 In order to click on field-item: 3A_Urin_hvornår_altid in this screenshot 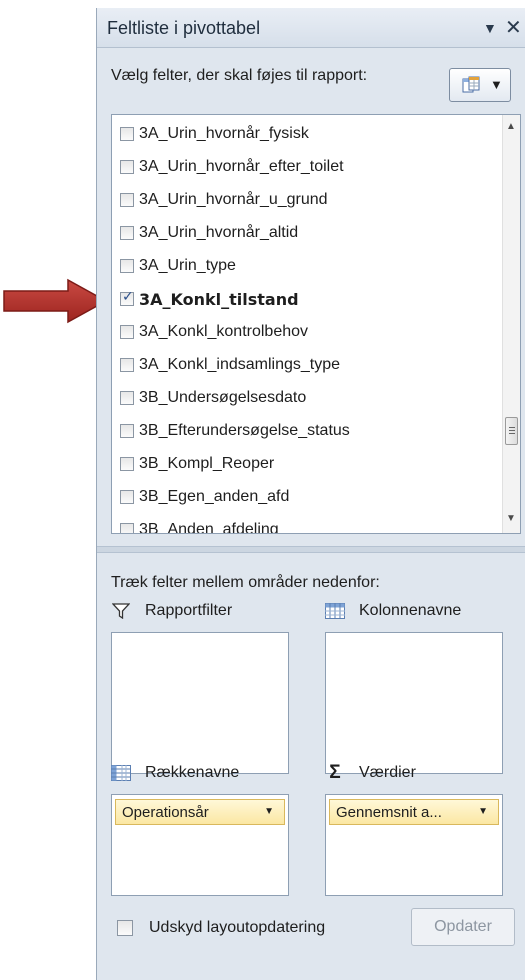, I will do `click(305, 233)`.